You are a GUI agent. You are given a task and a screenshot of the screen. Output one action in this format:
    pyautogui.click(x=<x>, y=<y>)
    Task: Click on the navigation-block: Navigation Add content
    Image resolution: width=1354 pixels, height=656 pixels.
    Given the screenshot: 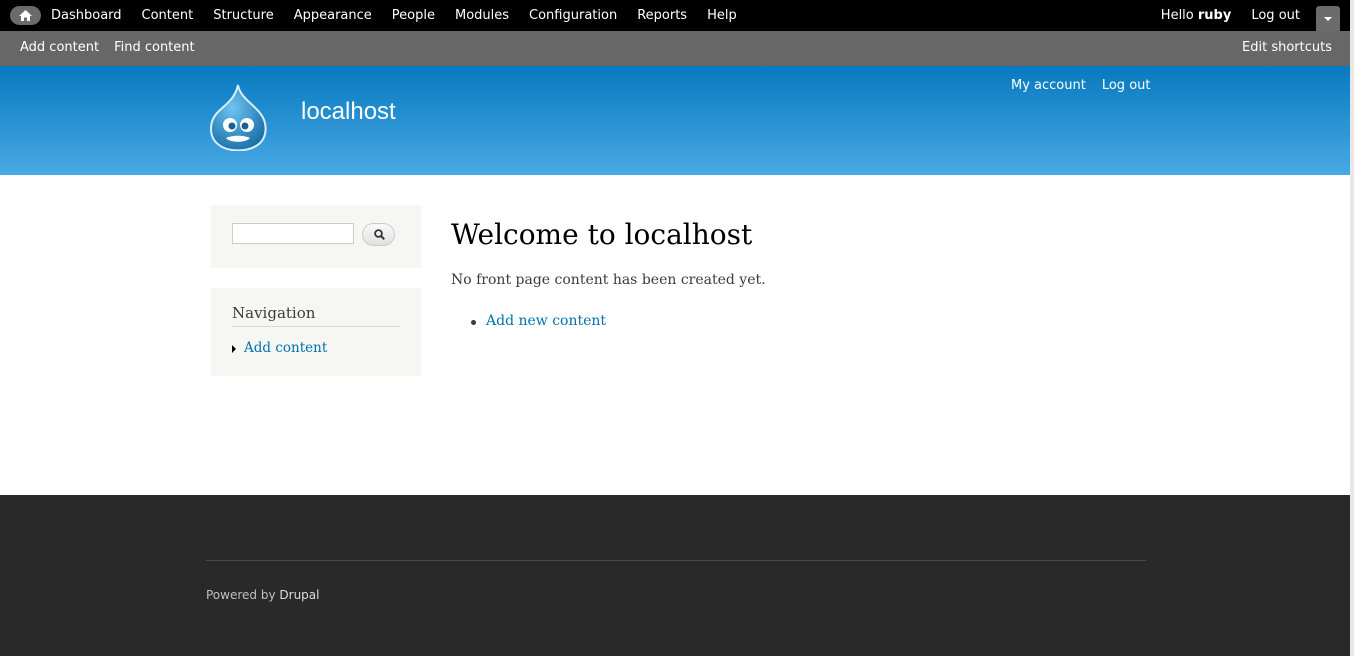 What is the action you would take?
    pyautogui.click(x=316, y=332)
    